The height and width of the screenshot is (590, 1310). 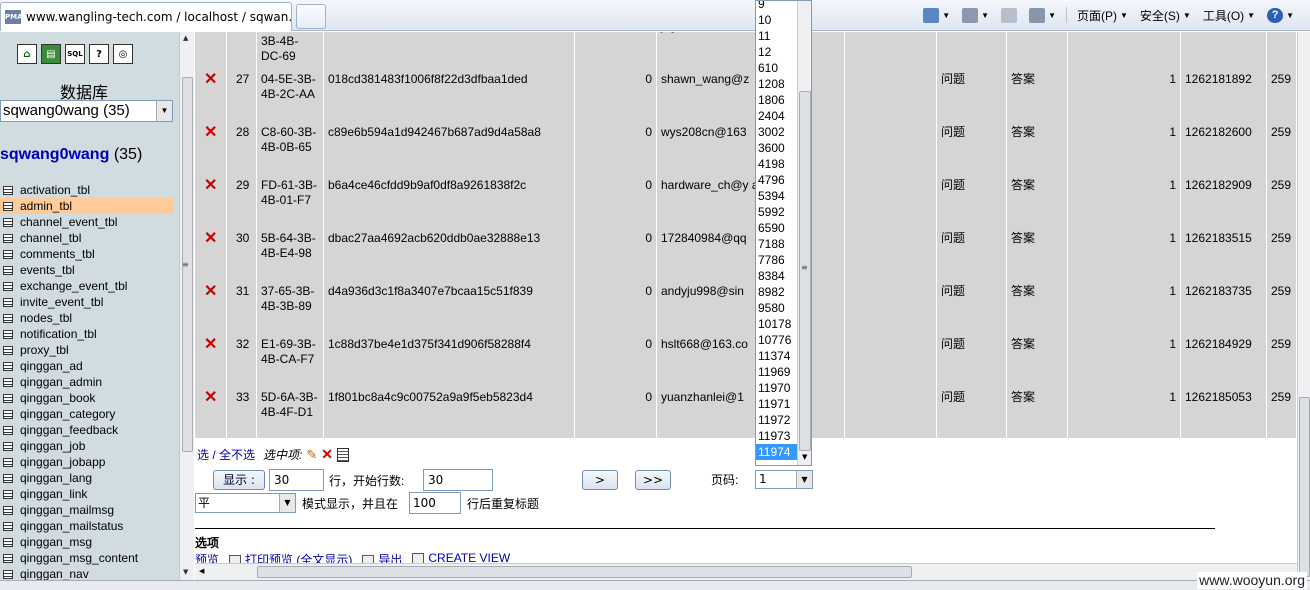 I want to click on page-option: 11971, so click(x=776, y=404).